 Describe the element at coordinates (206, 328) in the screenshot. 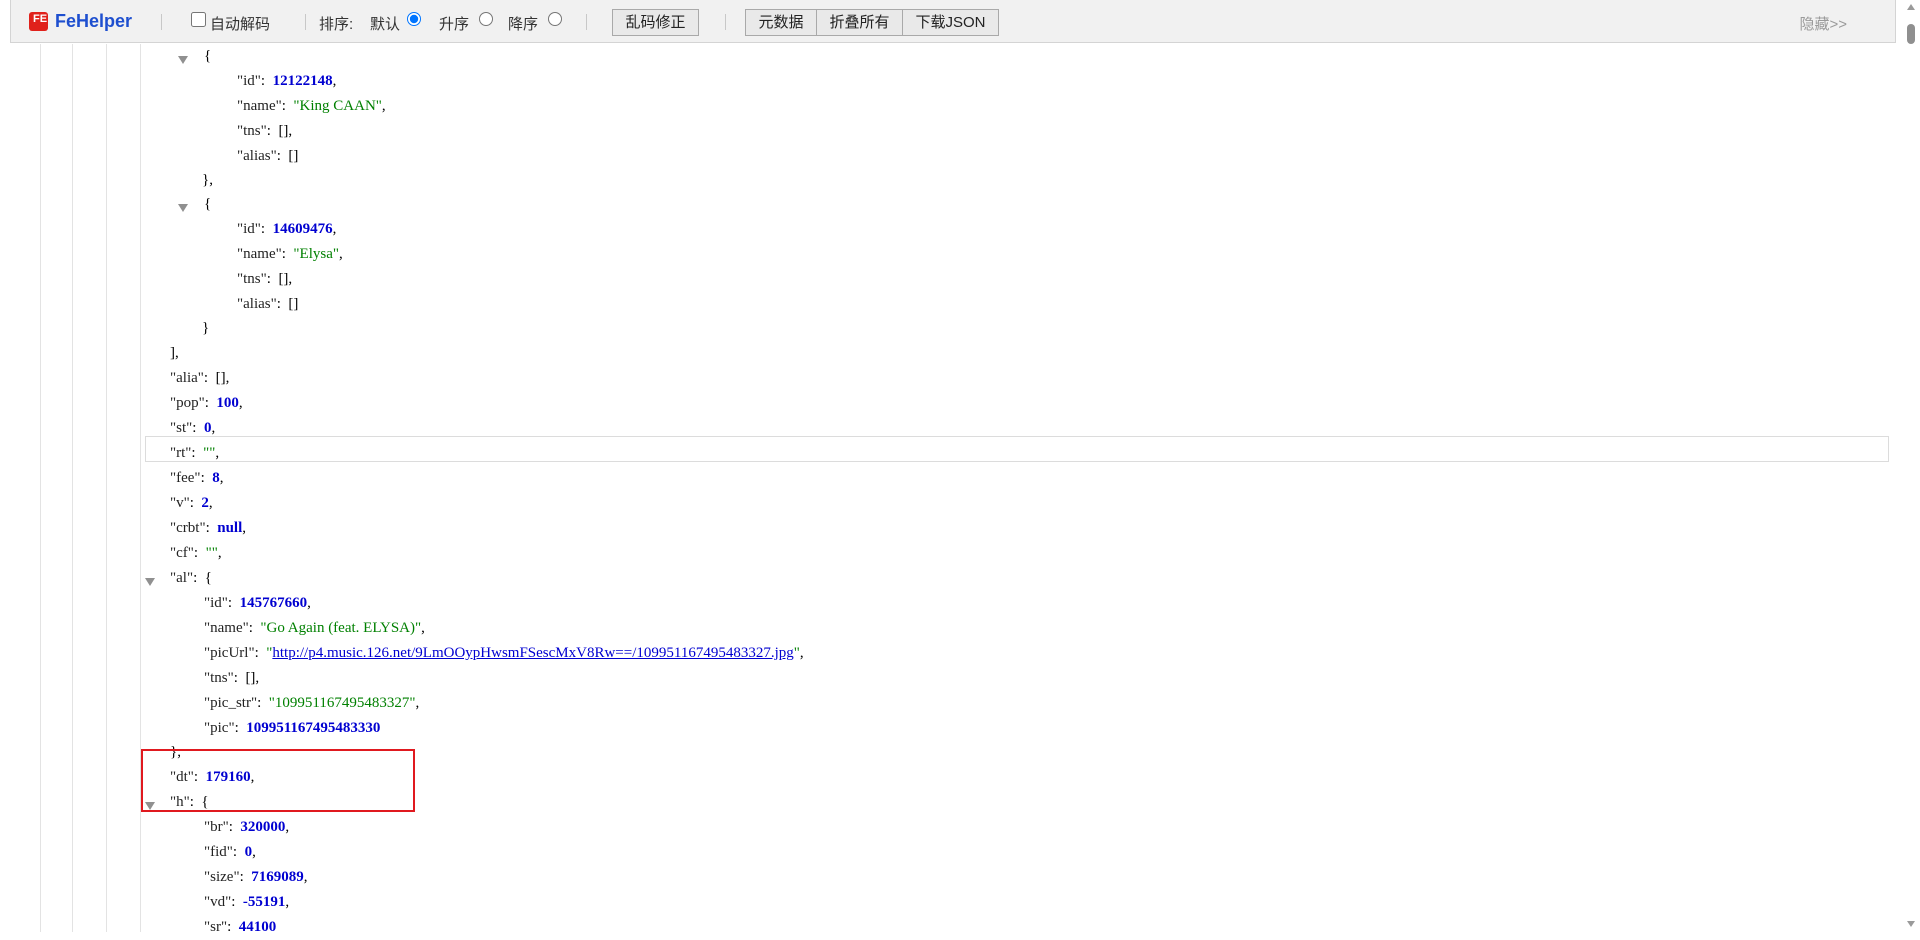

I see `json-line: }` at that location.